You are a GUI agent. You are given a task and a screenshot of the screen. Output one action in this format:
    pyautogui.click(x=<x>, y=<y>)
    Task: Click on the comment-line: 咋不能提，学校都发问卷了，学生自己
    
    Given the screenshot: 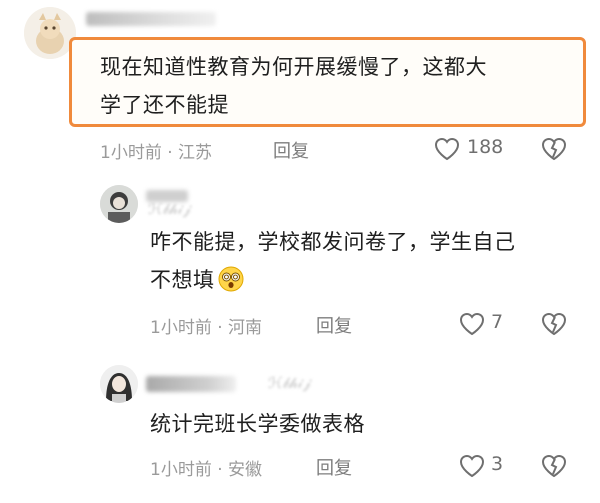 What is the action you would take?
    pyautogui.click(x=333, y=242)
    